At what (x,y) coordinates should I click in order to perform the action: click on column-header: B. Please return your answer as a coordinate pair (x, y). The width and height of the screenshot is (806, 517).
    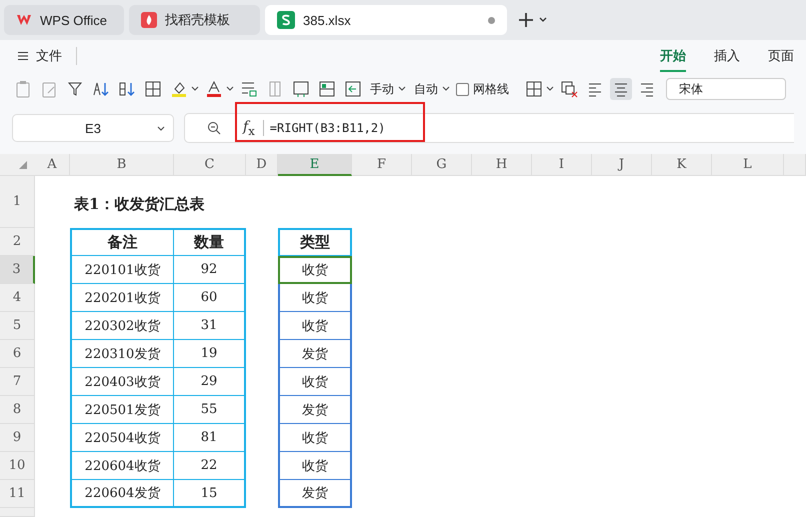
    Looking at the image, I should click on (122, 165).